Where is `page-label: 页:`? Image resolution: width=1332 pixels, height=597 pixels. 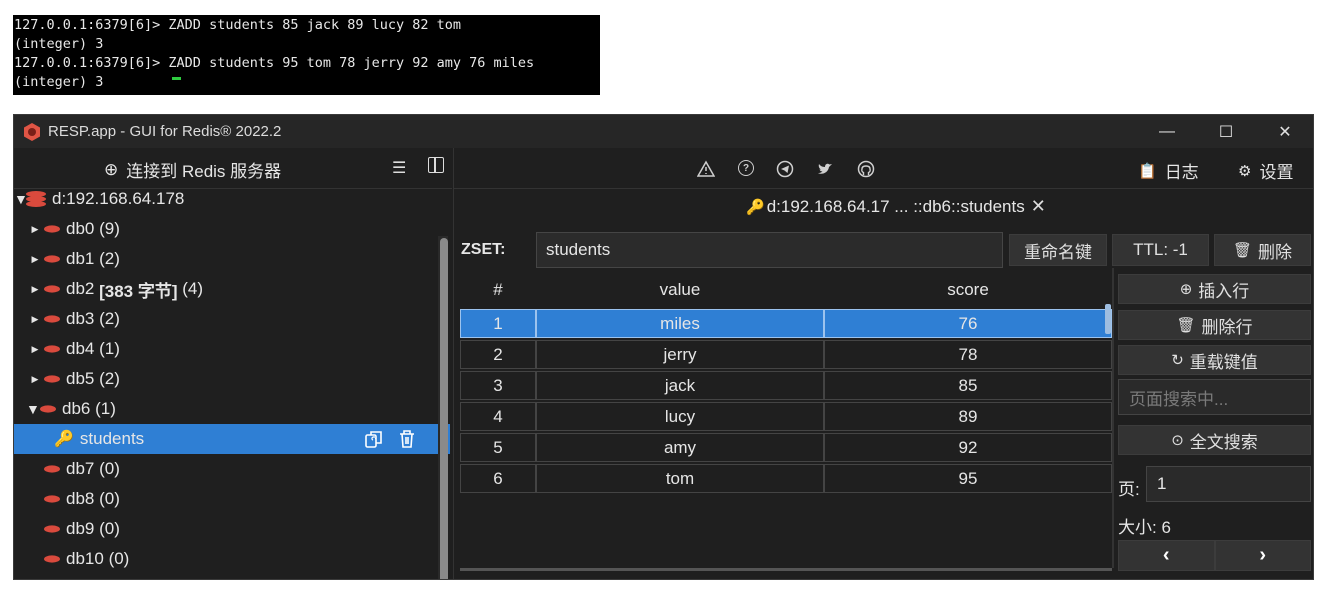 page-label: 页: is located at coordinates (1129, 489).